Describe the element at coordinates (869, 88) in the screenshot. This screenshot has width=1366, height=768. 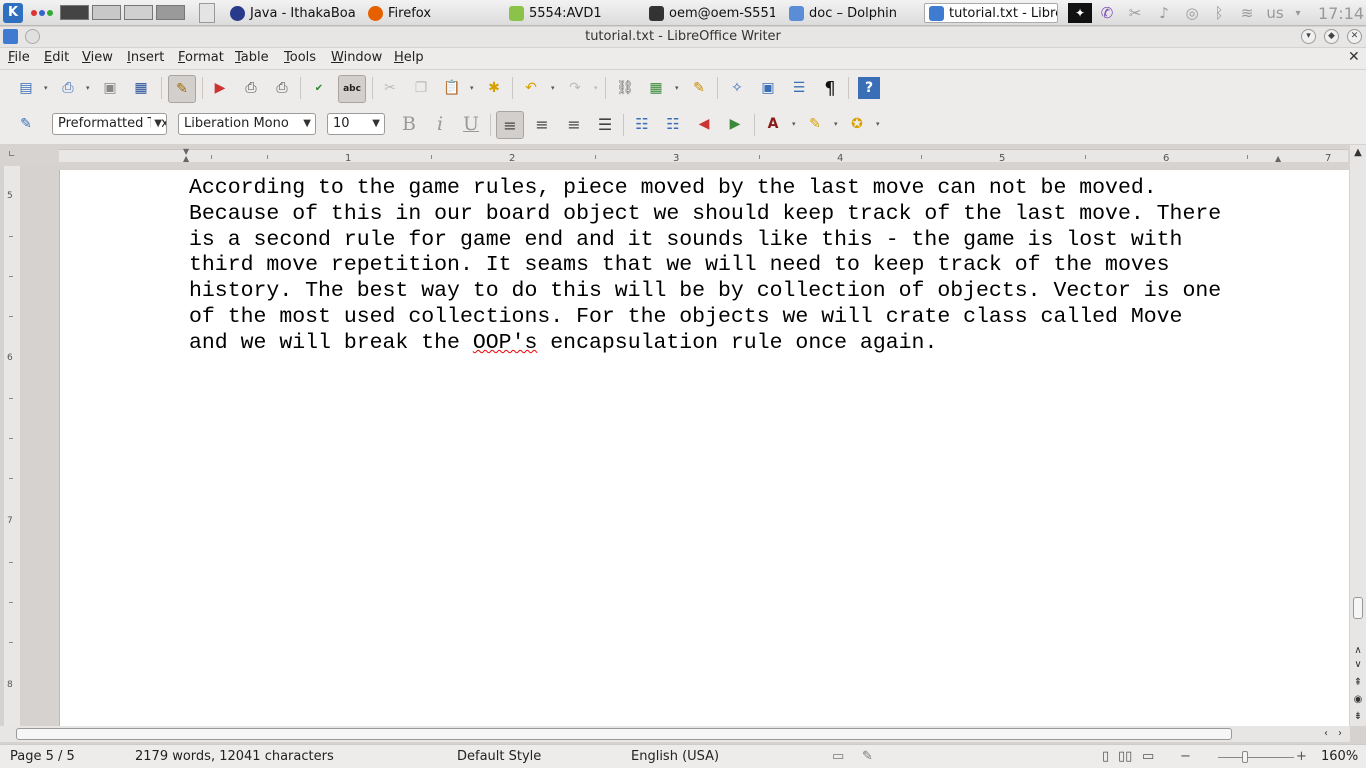
I see `help-icon: ?` at that location.